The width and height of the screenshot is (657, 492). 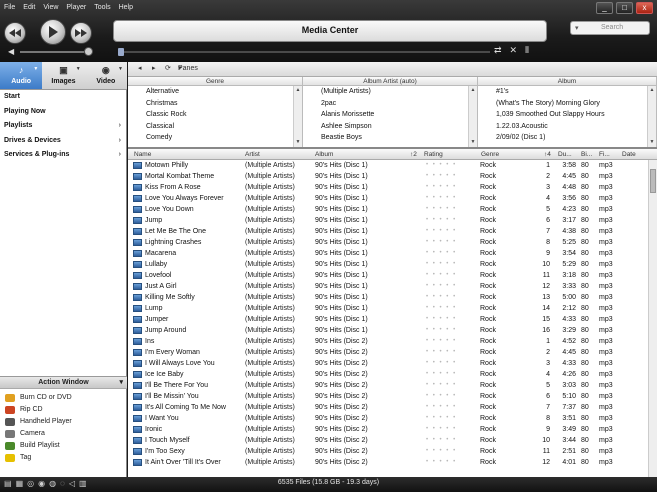 I want to click on speaker-icon: ◀, so click(x=11, y=51).